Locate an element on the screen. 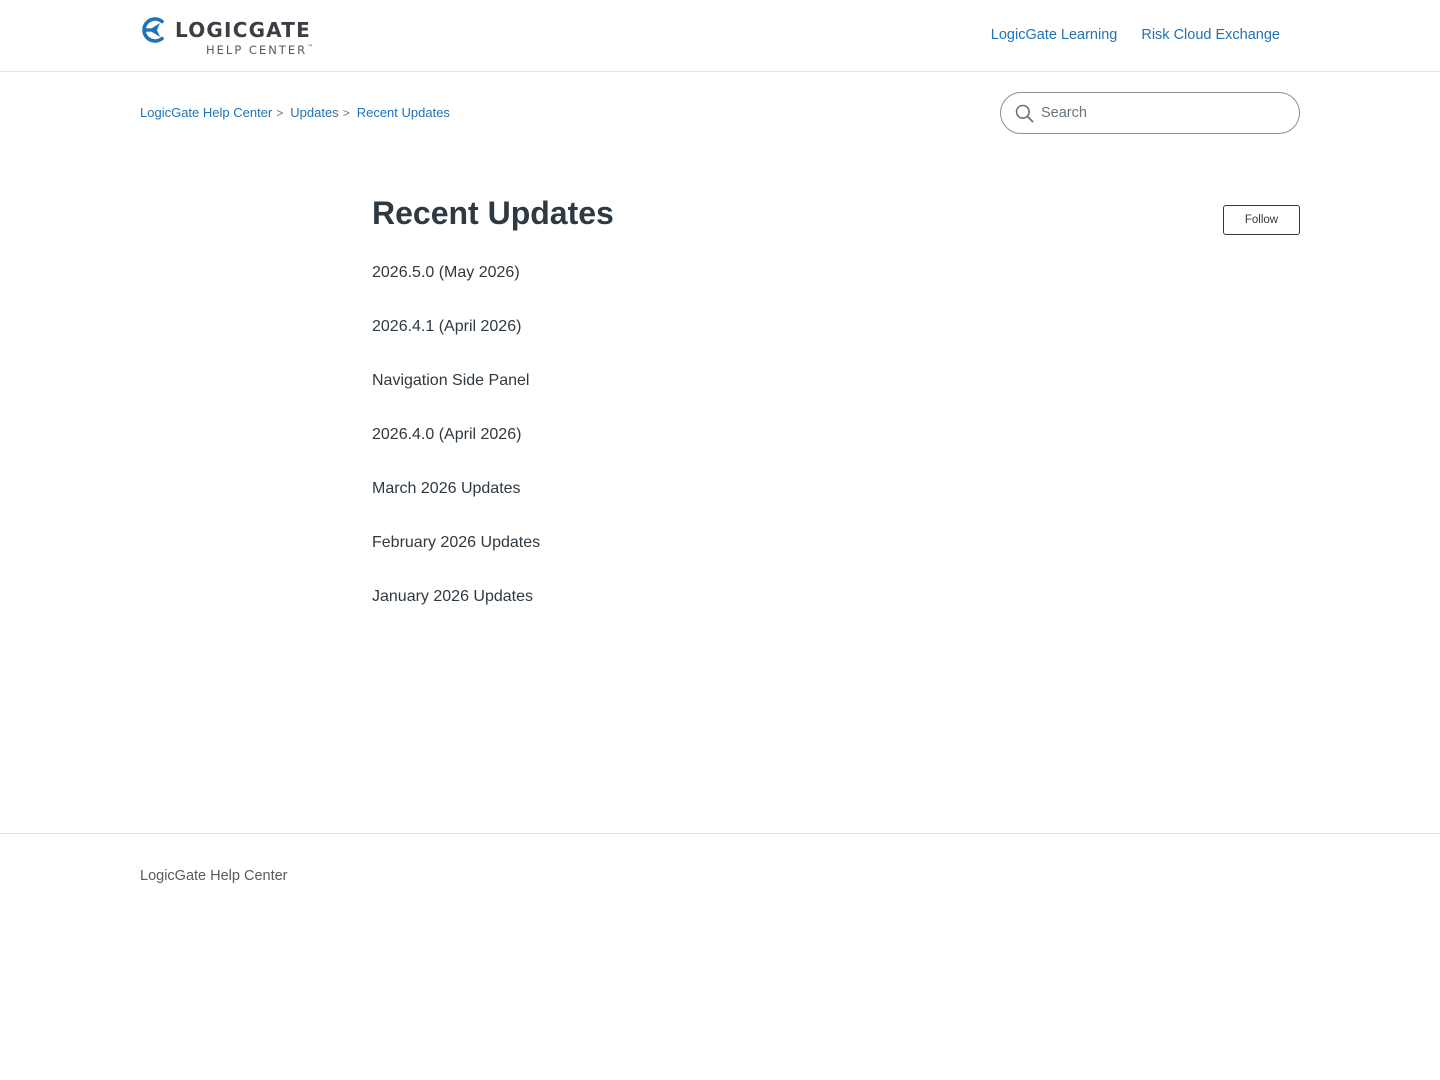 This screenshot has width=1440, height=1080. breadcrumb-recent-updates: Recent Updates is located at coordinates (403, 113).